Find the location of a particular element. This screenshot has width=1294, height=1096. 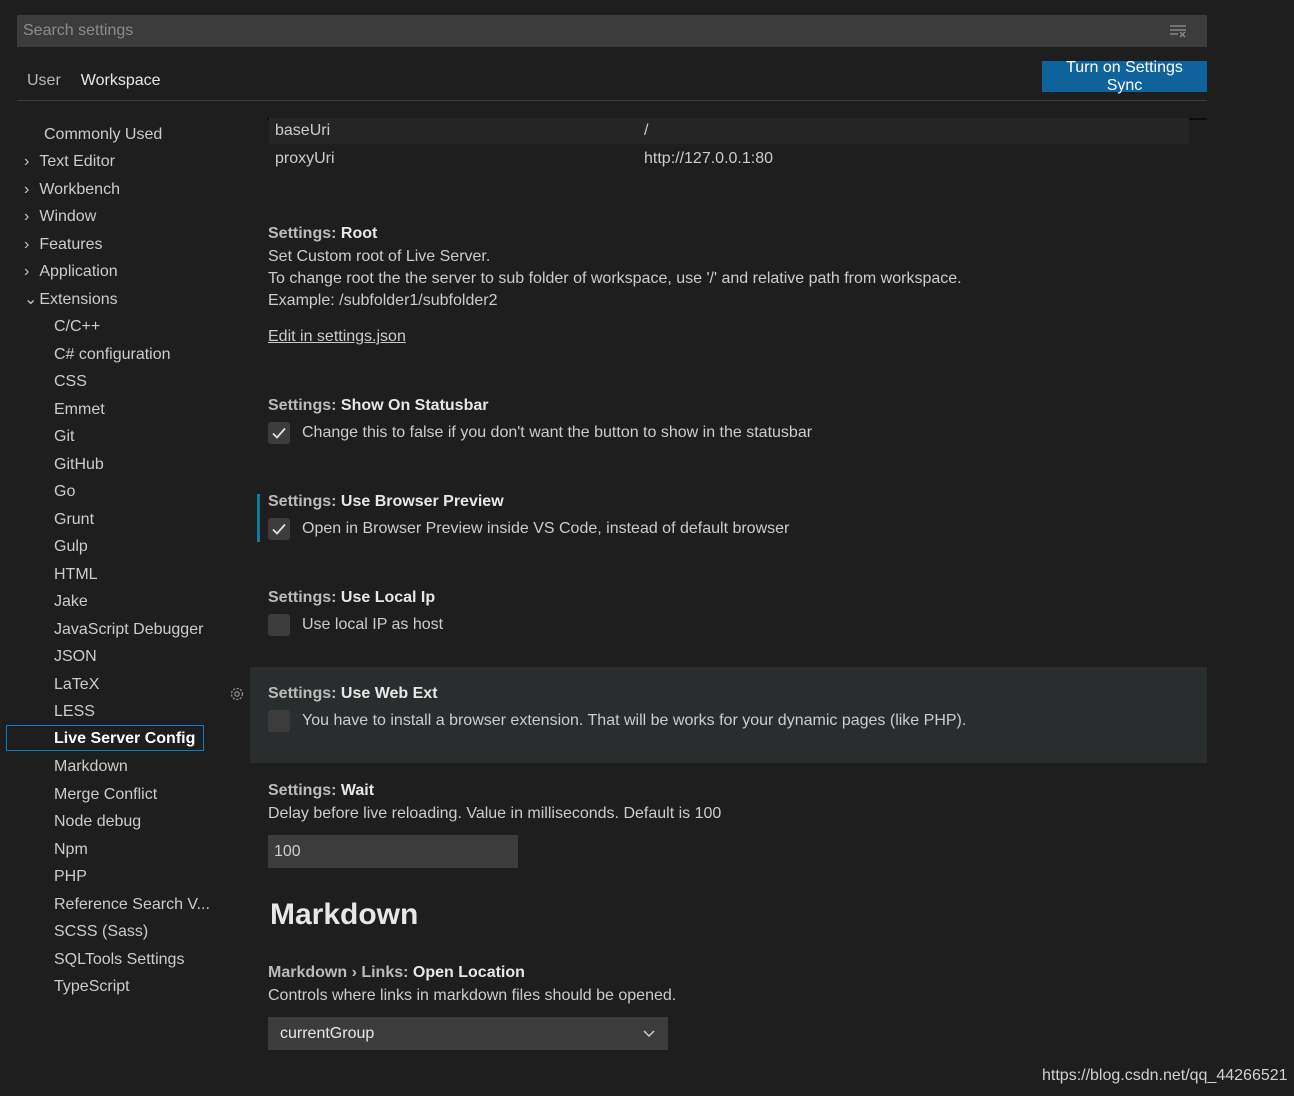

toc-item-ext: HTML is located at coordinates (76, 575).